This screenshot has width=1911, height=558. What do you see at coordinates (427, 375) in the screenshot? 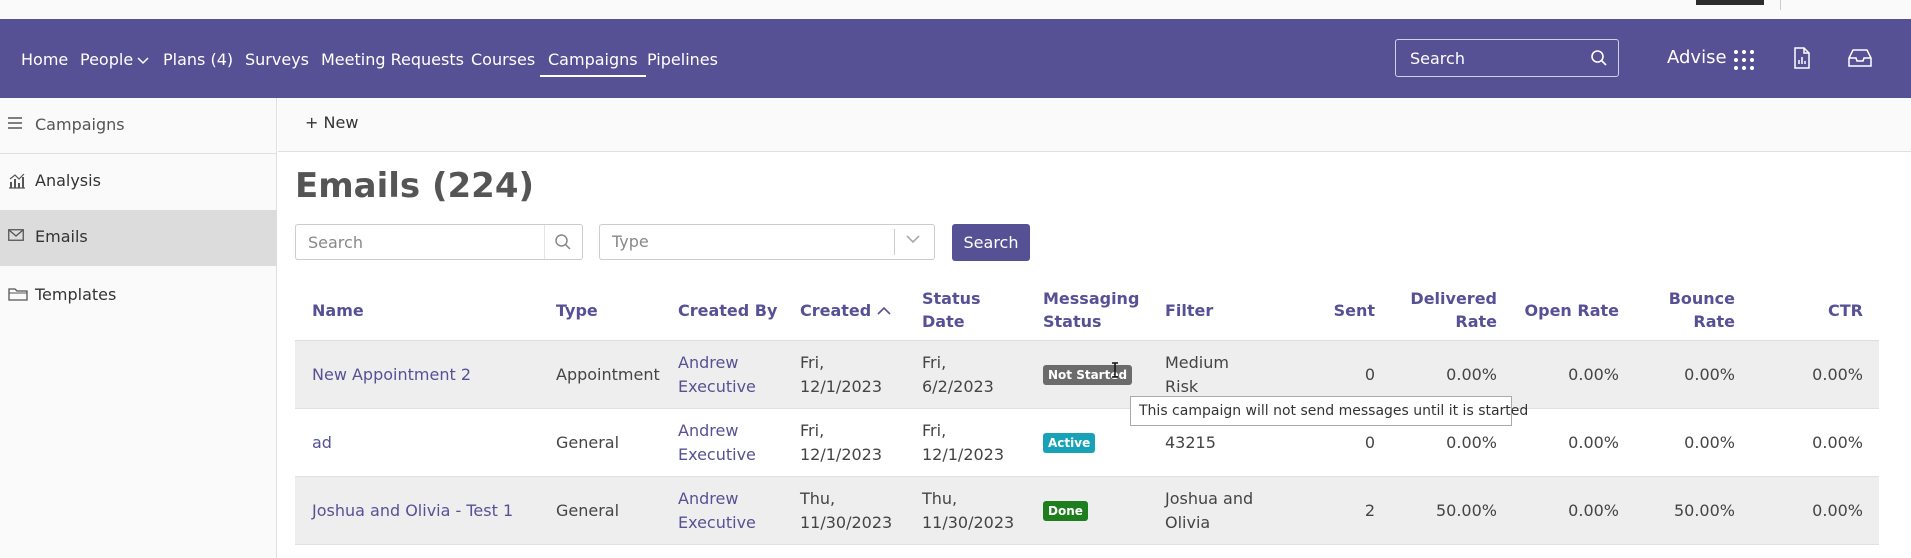
I see `email-name-link: New Appointment 2` at bounding box center [427, 375].